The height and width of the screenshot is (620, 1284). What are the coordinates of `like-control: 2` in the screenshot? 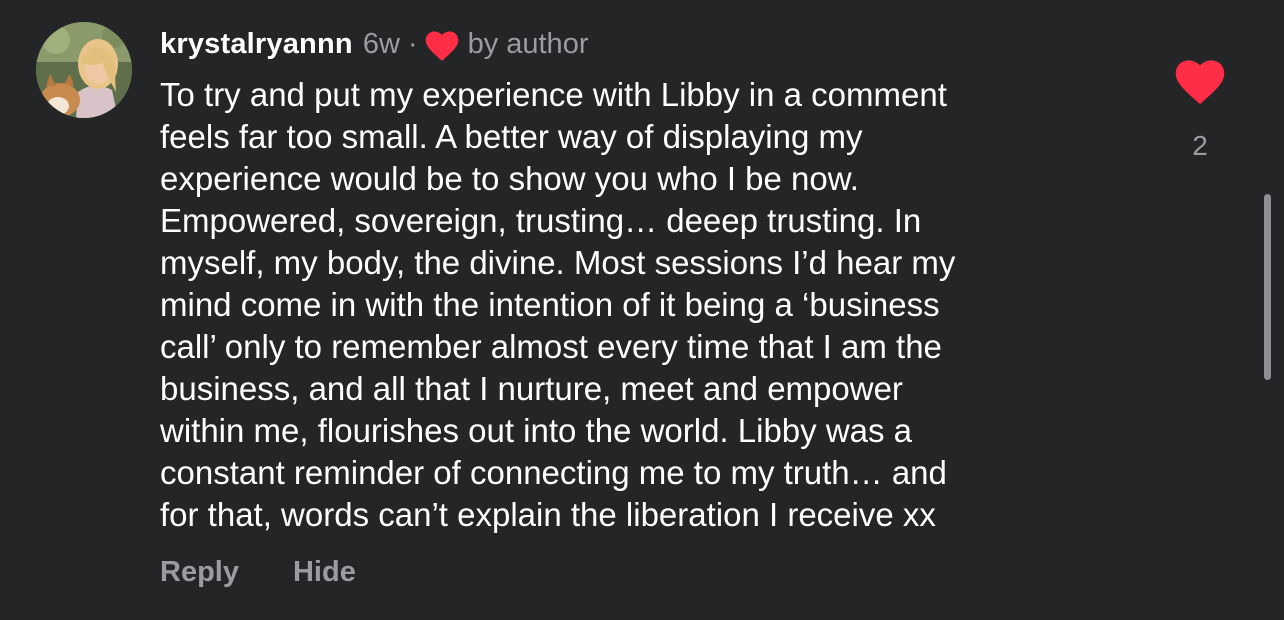 It's located at (1200, 110).